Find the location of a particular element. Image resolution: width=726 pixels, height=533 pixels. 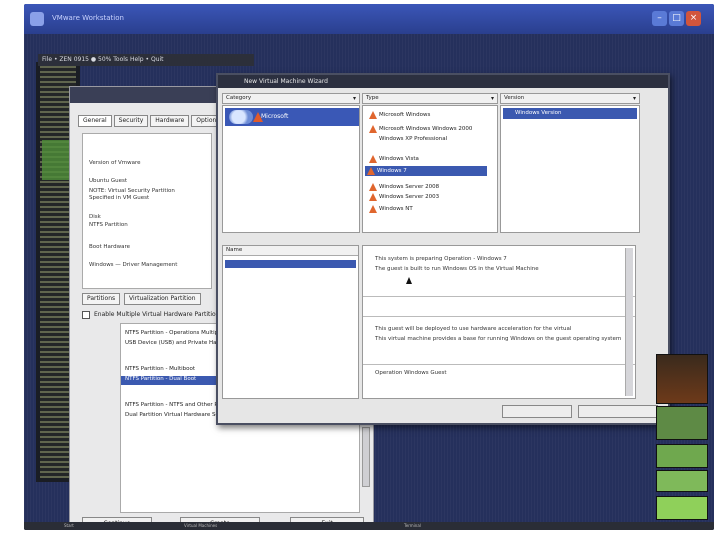

dialog-title: New Virtual Machine Wizard is located at coordinates (443, 81).